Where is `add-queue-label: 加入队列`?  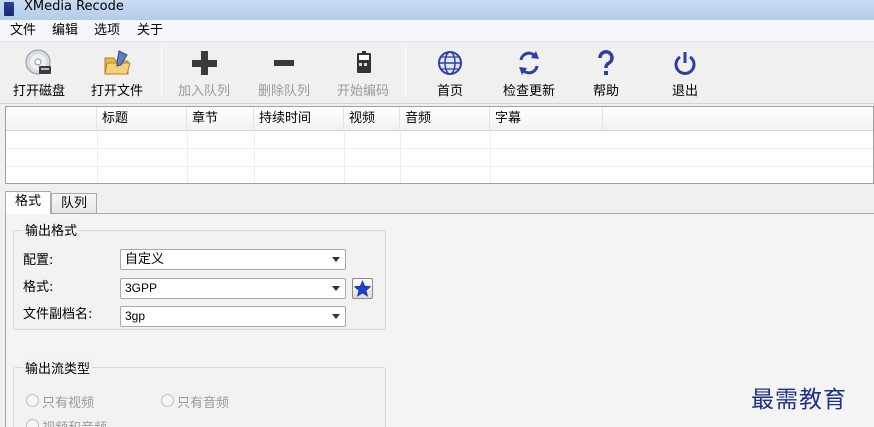
add-queue-label: 加入队列 is located at coordinates (203, 91).